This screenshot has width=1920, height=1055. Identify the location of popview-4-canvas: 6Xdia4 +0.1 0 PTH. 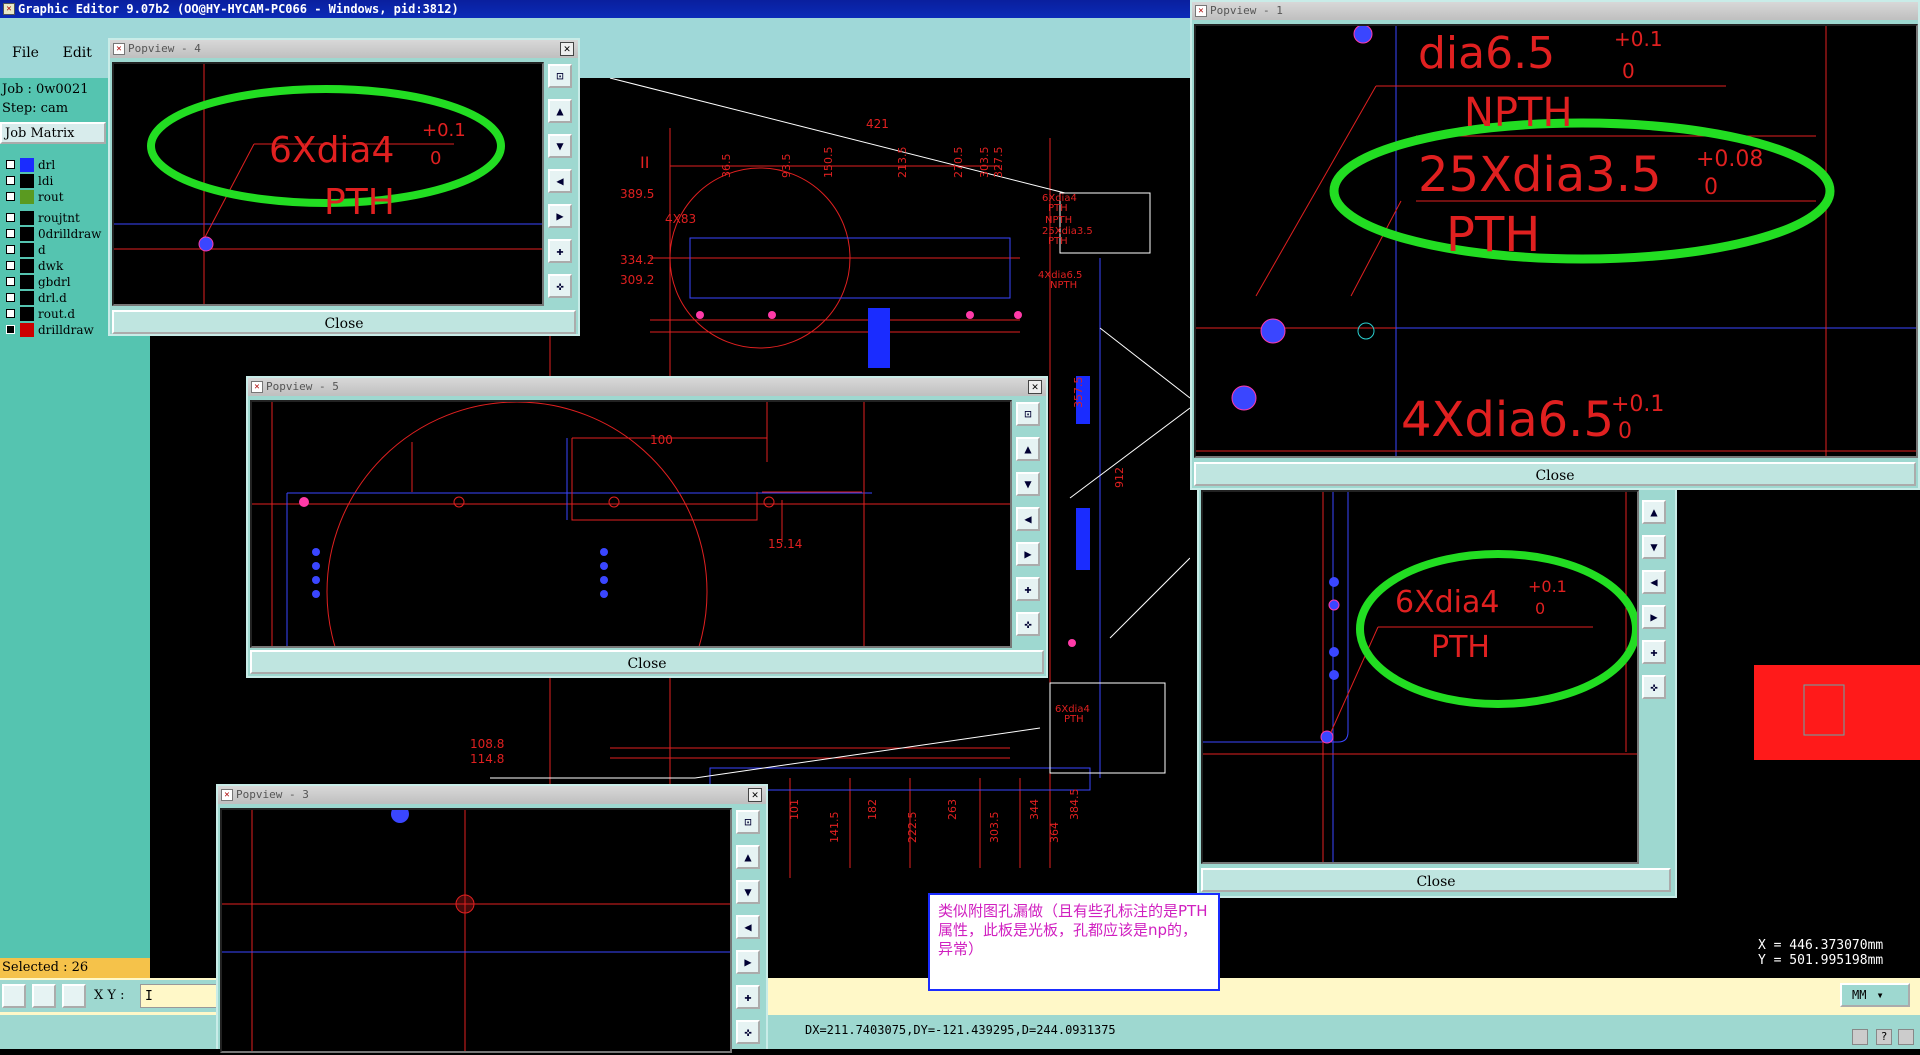
(328, 184).